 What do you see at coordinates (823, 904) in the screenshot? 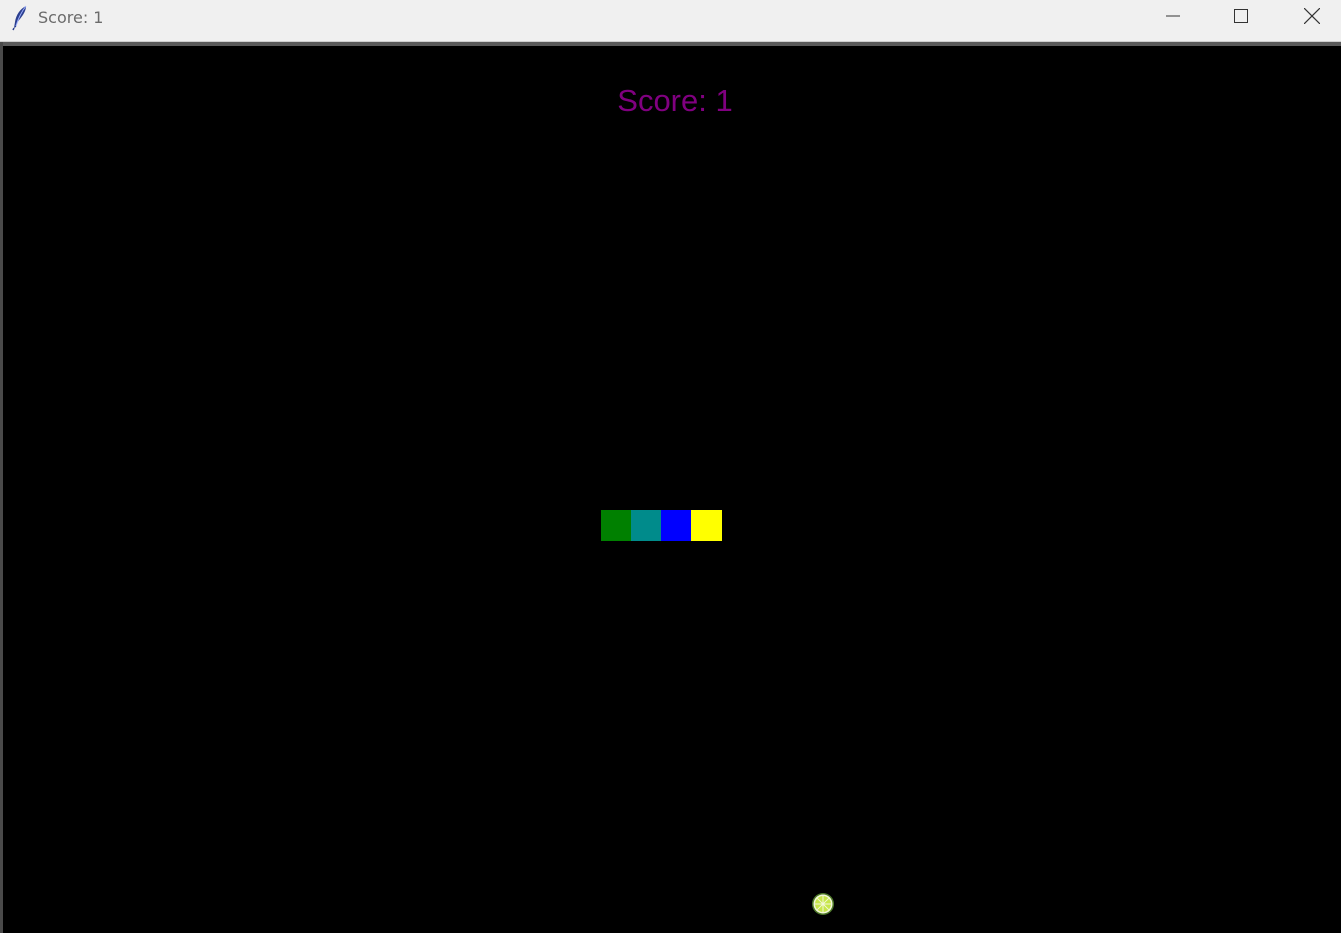
I see `lime-slice-icon` at bounding box center [823, 904].